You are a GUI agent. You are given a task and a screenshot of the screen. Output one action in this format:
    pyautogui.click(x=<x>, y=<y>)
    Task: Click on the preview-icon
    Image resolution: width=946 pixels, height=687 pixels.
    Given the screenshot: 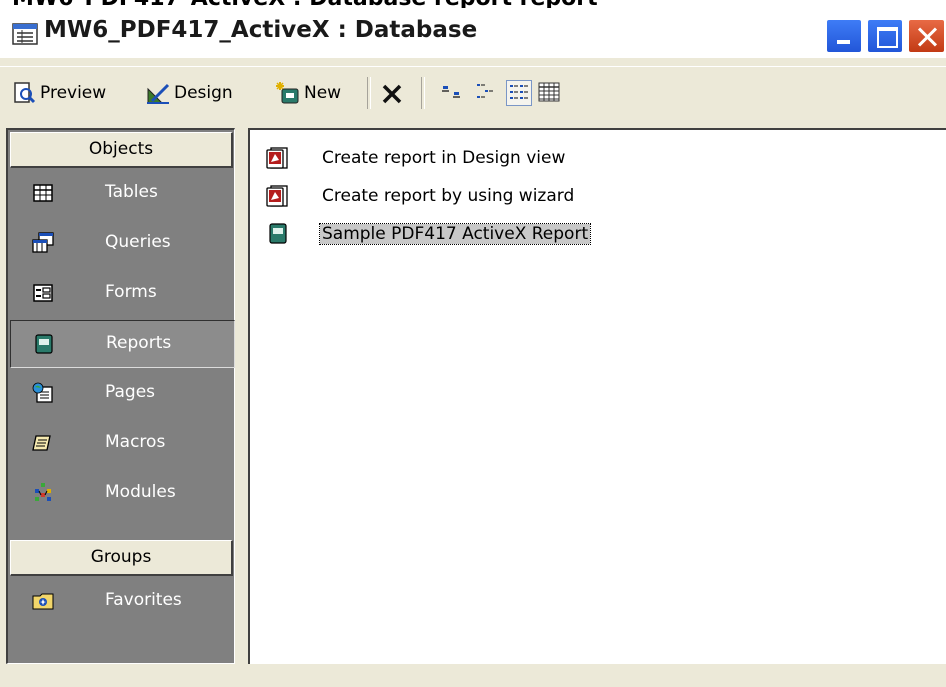 What is the action you would take?
    pyautogui.click(x=25, y=93)
    